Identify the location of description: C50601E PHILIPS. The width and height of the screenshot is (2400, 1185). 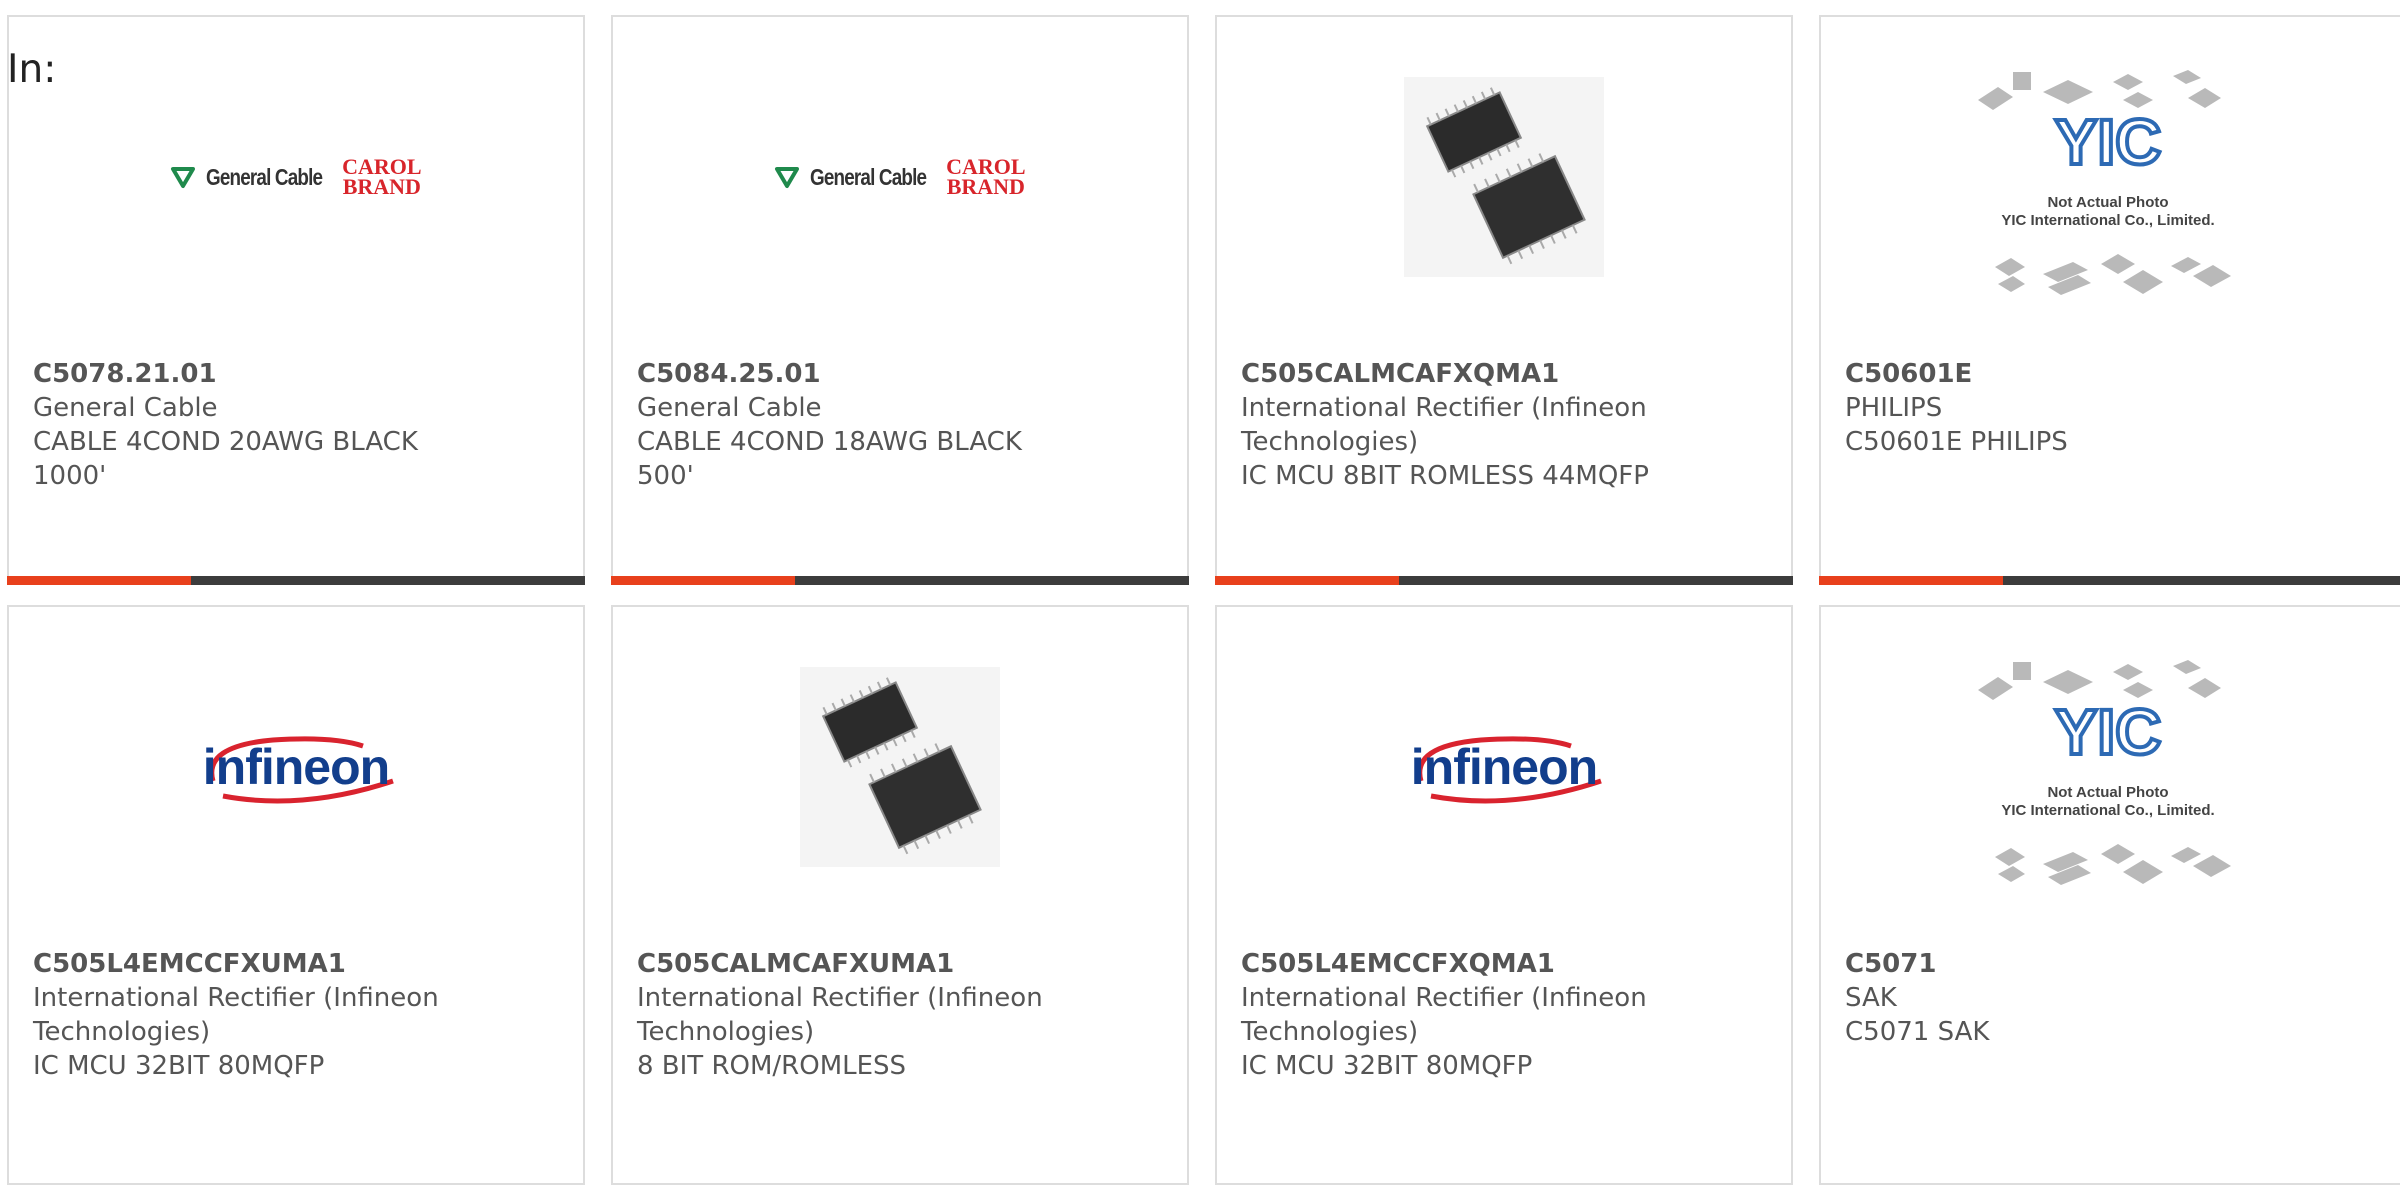
(1956, 442).